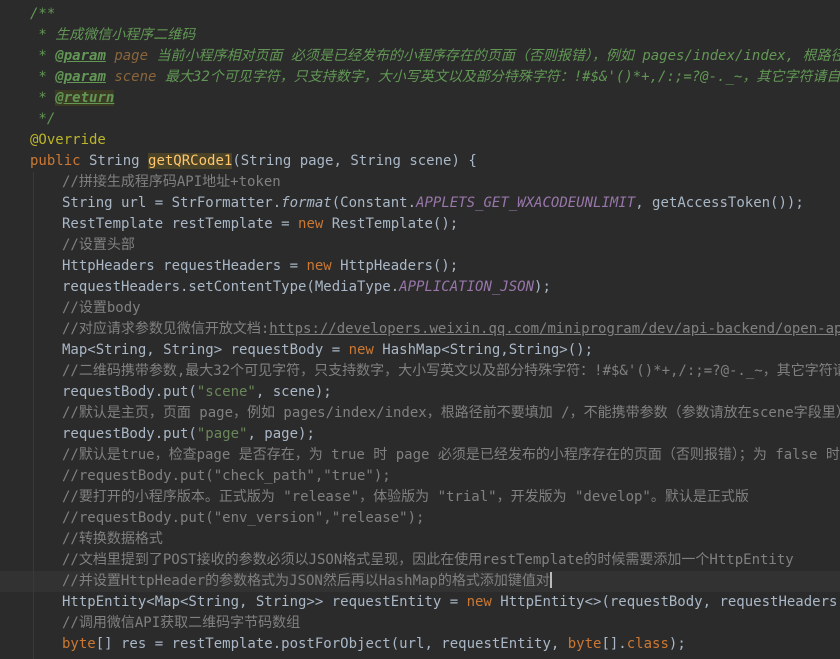 This screenshot has width=840, height=659. What do you see at coordinates (719, 203) in the screenshot?
I see `code-token: , getAccessToken());` at bounding box center [719, 203].